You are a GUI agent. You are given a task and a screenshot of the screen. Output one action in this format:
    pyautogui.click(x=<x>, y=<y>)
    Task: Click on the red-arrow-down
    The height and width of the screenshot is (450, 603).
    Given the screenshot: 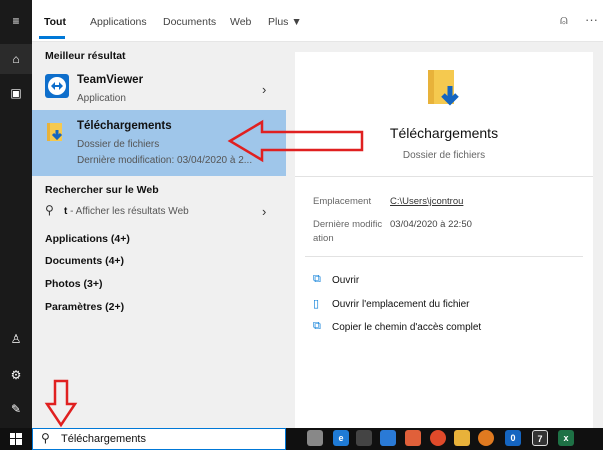 What is the action you would take?
    pyautogui.click(x=61, y=403)
    